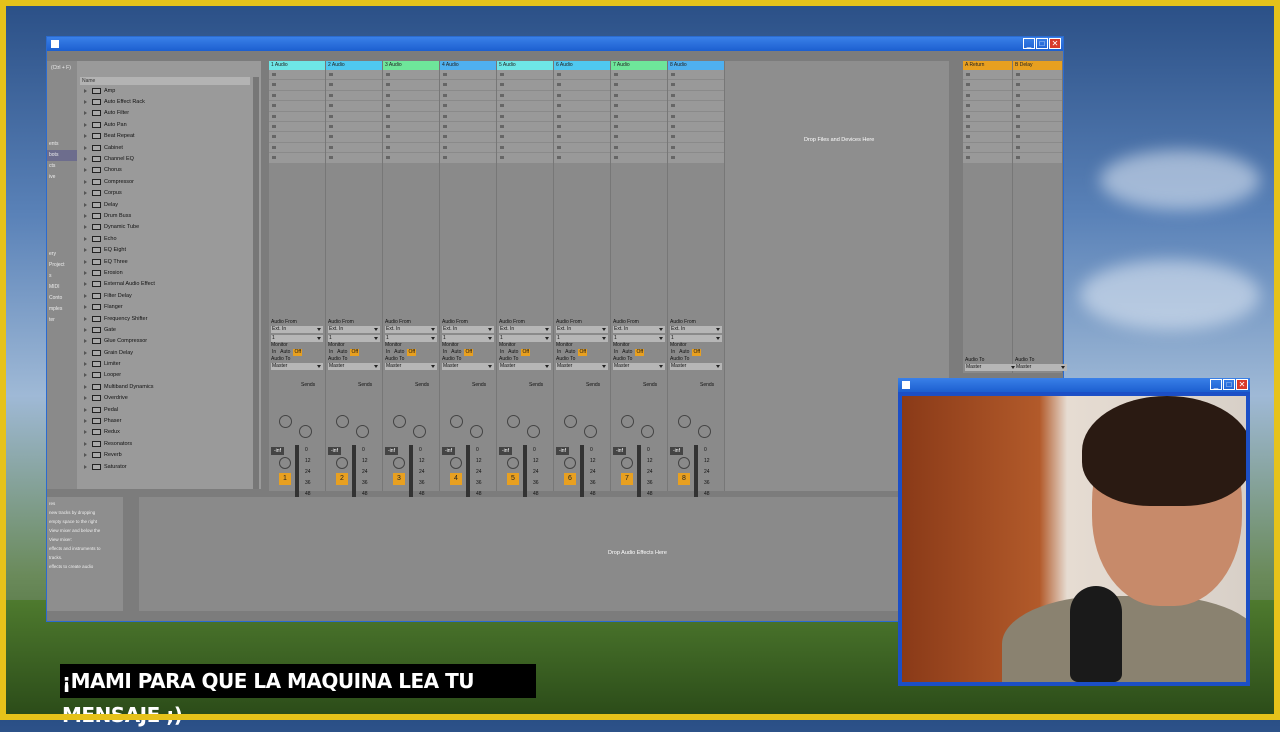 The image size is (1280, 732). Describe the element at coordinates (165, 215) in the screenshot. I see `browser-item: Drum Buss` at that location.